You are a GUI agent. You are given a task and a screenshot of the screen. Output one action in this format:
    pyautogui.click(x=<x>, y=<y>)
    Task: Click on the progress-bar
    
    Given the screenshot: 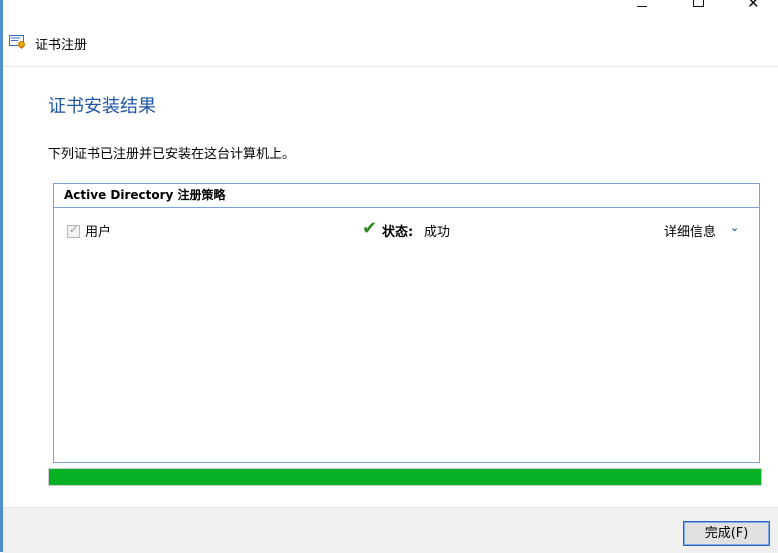 What is the action you would take?
    pyautogui.click(x=405, y=477)
    